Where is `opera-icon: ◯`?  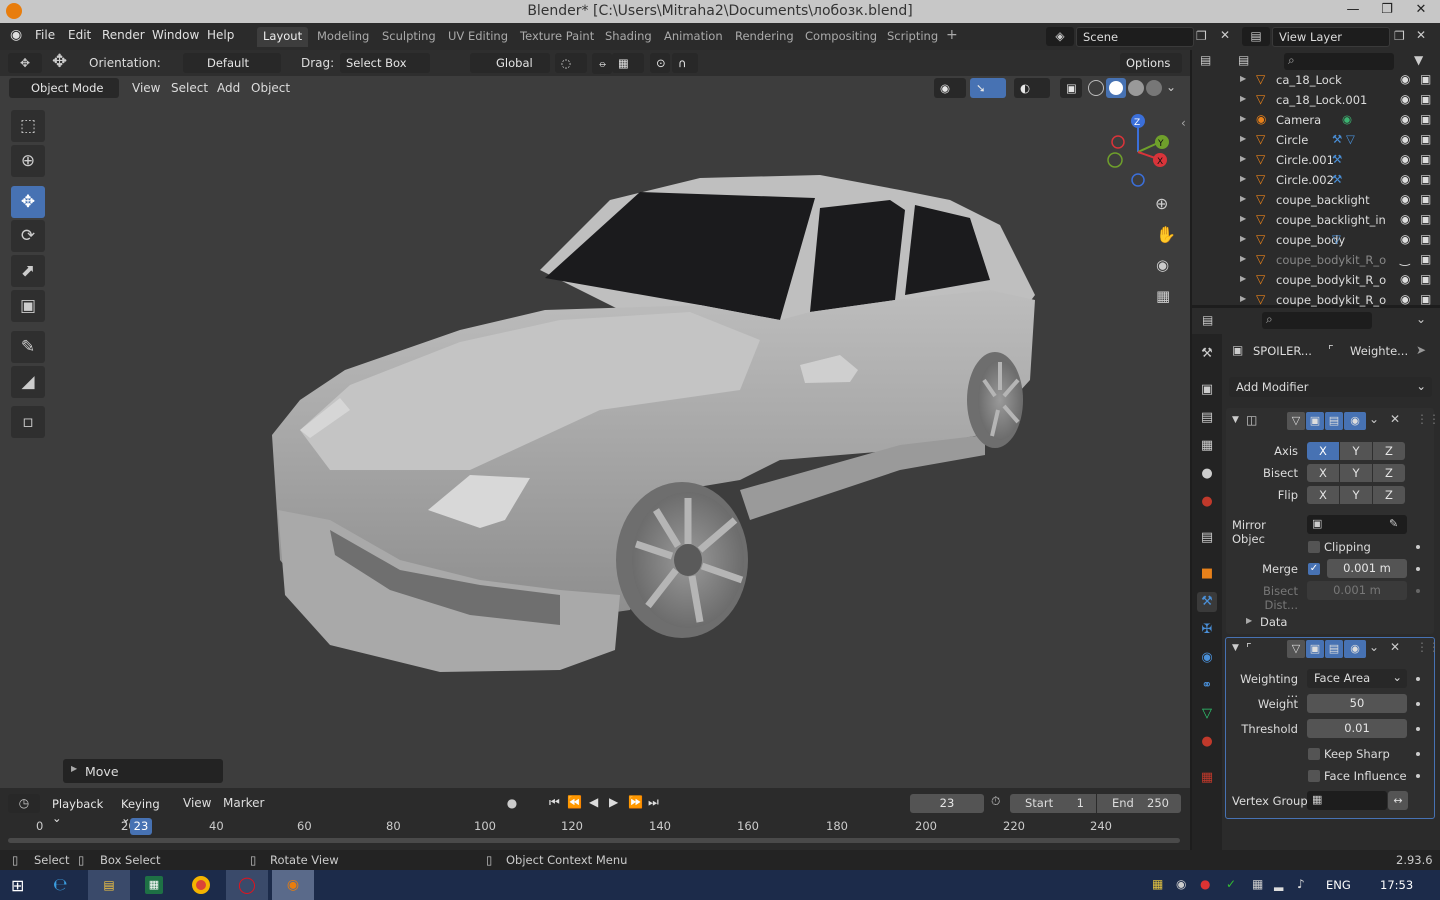
opera-icon: ◯ is located at coordinates (247, 885).